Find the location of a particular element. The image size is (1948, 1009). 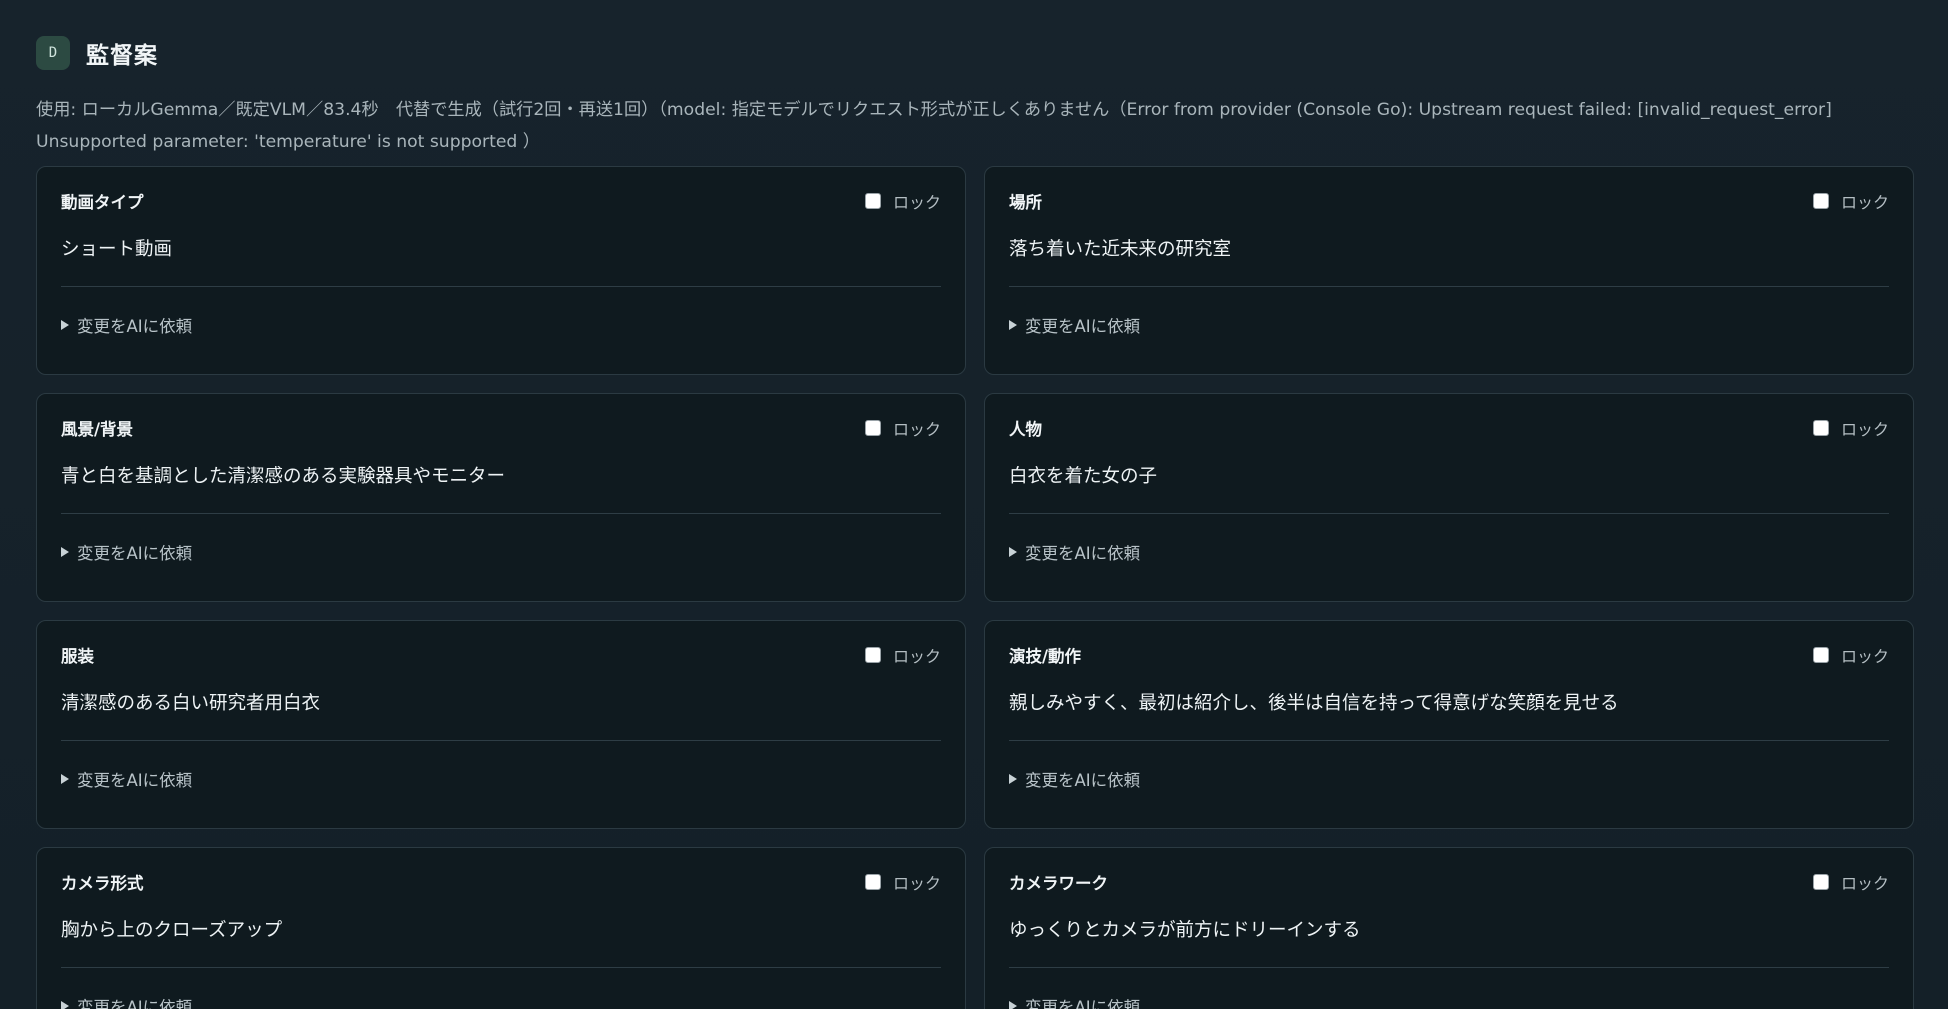

field-label: 場所 is located at coordinates (1025, 202).